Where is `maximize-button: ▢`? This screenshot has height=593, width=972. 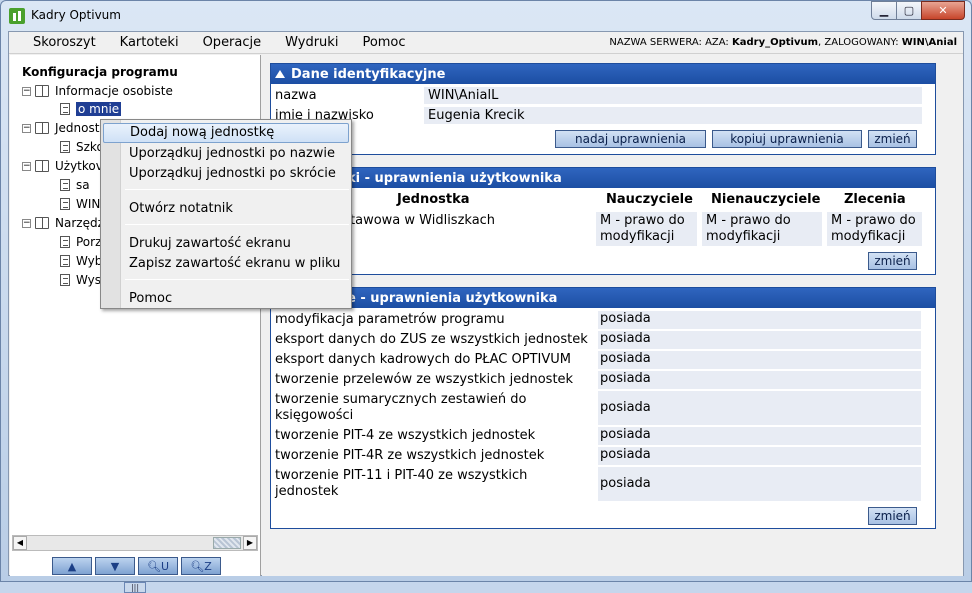
maximize-button: ▢ is located at coordinates (909, 10).